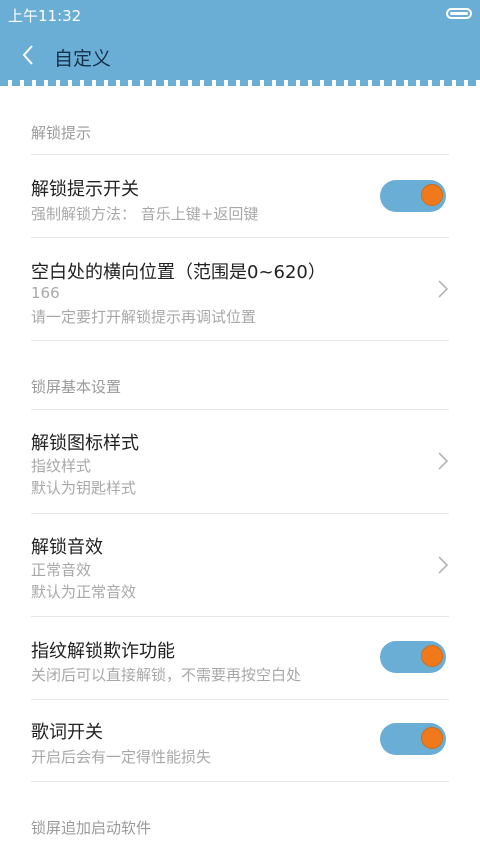  What do you see at coordinates (76, 387) in the screenshot?
I see `section-header-lockscreen-basic: 锁屏基本设置` at bounding box center [76, 387].